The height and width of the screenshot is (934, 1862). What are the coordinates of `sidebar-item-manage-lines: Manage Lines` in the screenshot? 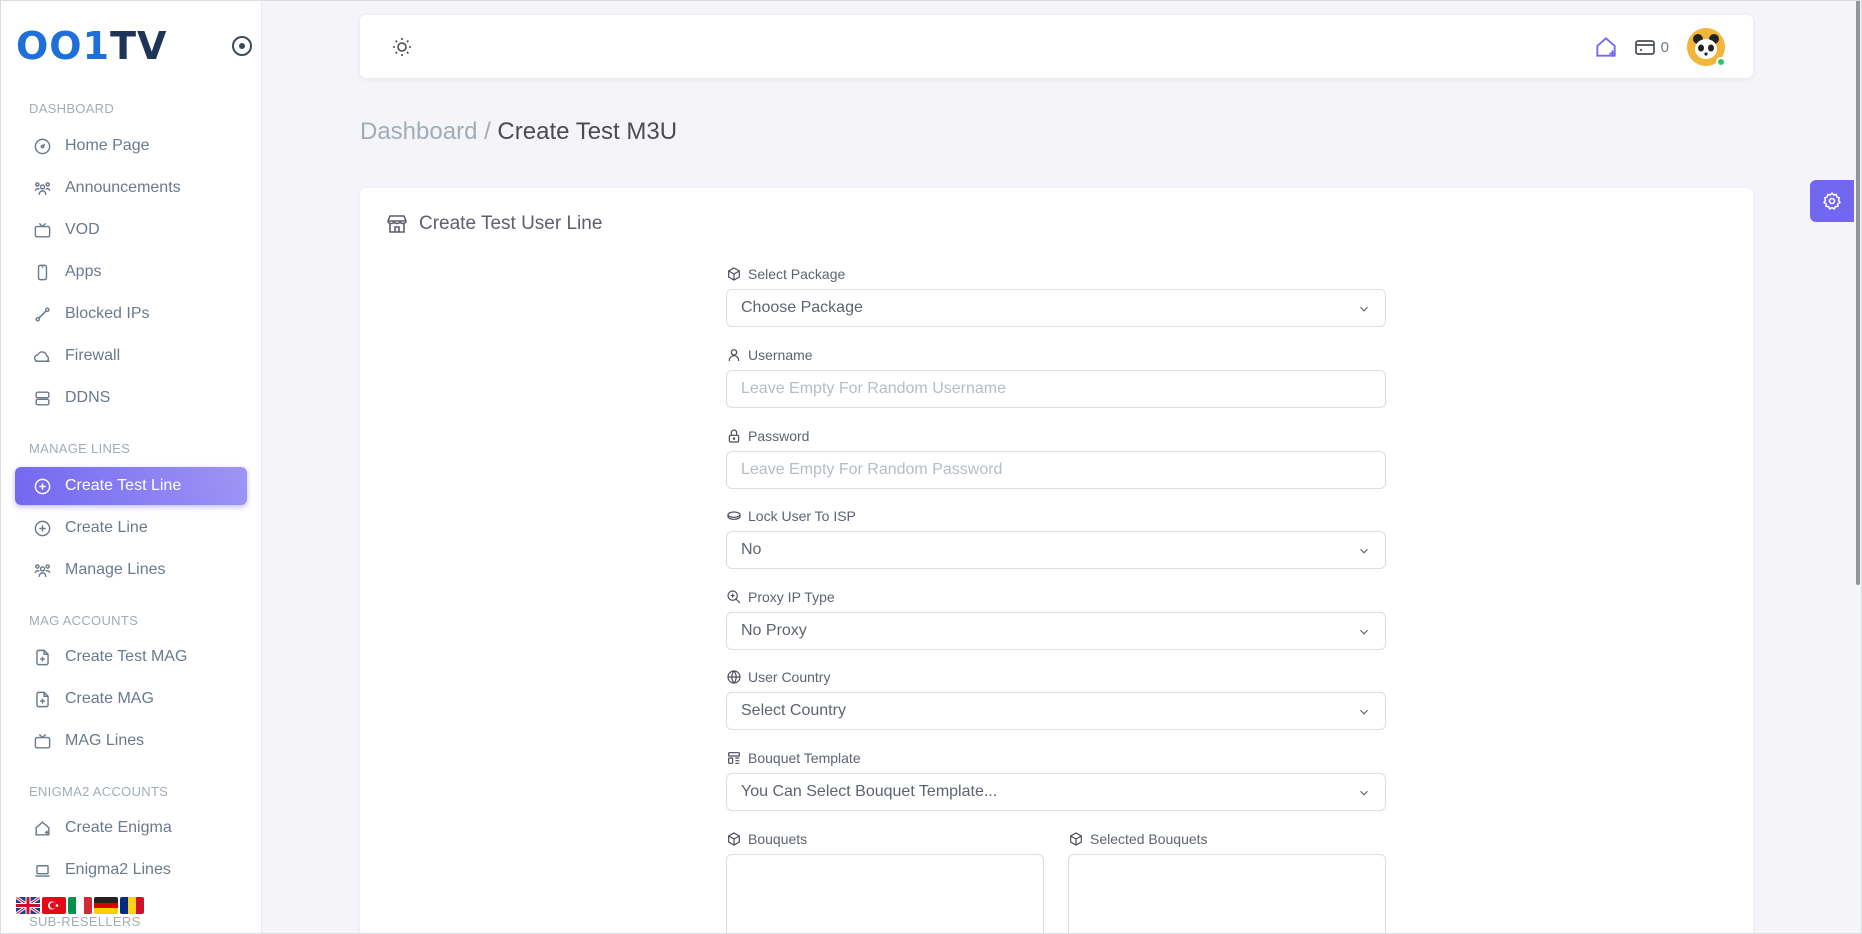 It's located at (131, 570).